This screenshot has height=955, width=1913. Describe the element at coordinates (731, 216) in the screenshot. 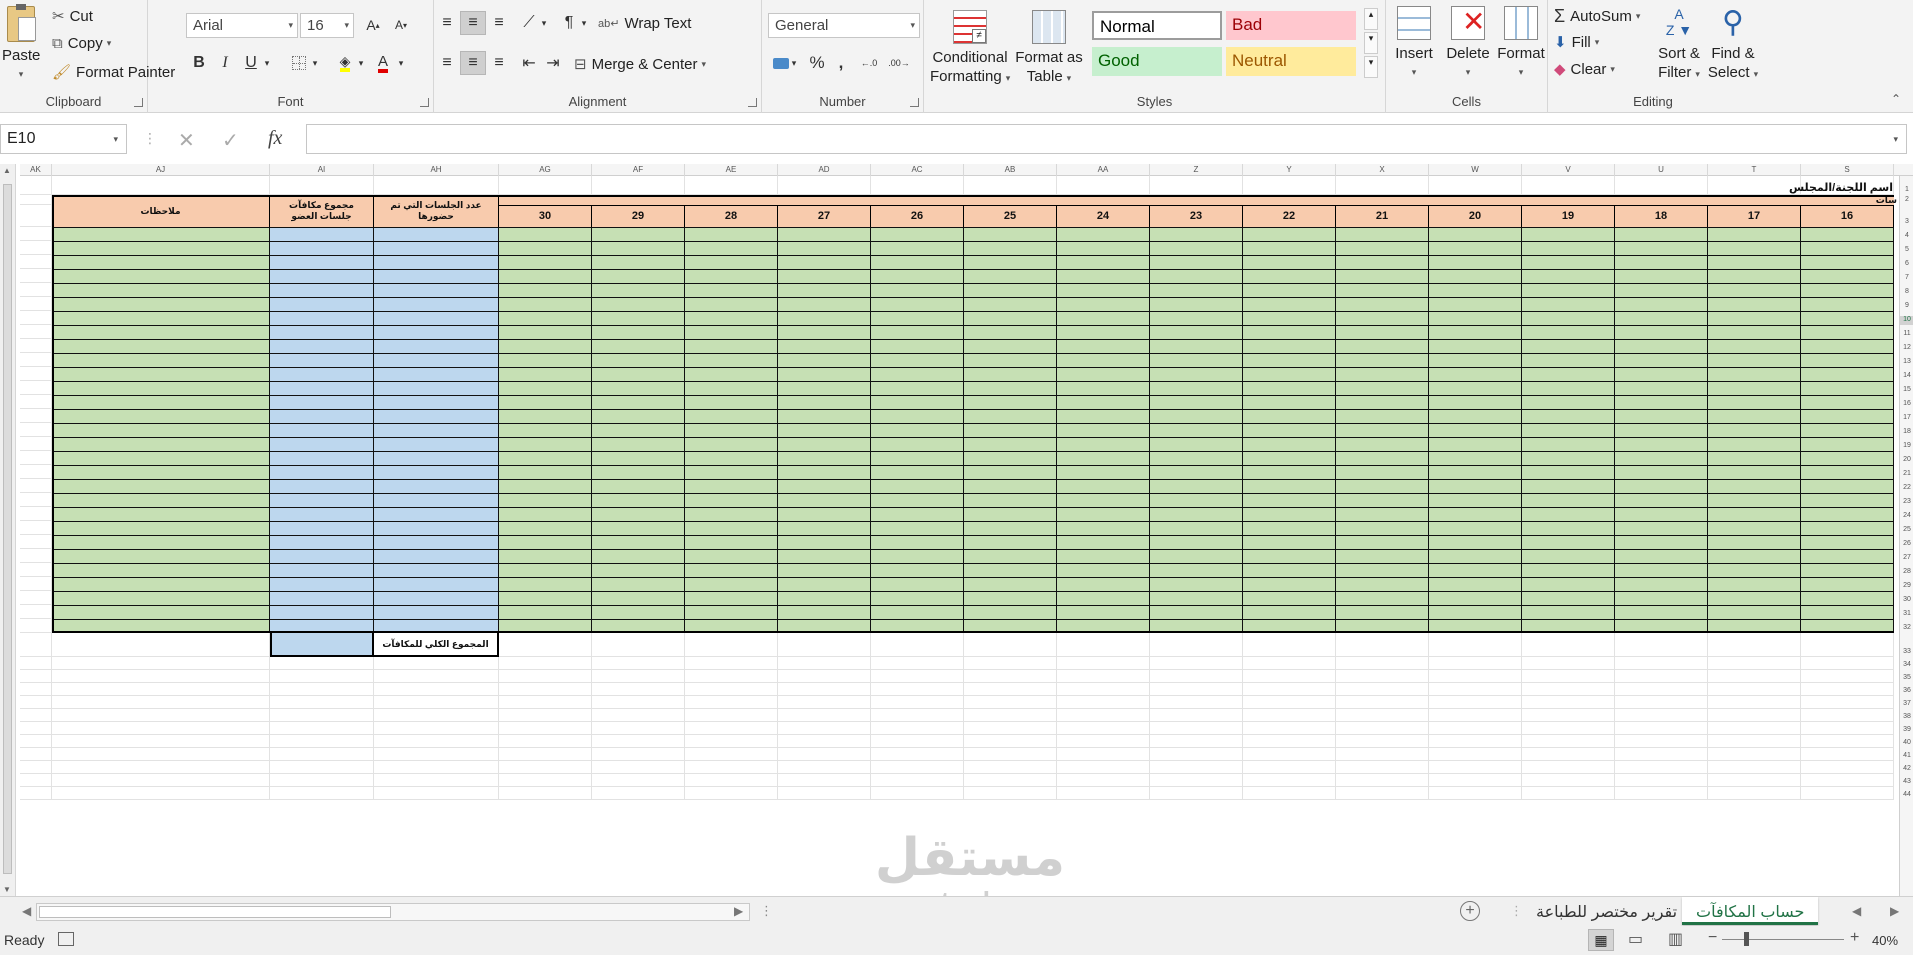

I see `session-number-header: 28` at that location.